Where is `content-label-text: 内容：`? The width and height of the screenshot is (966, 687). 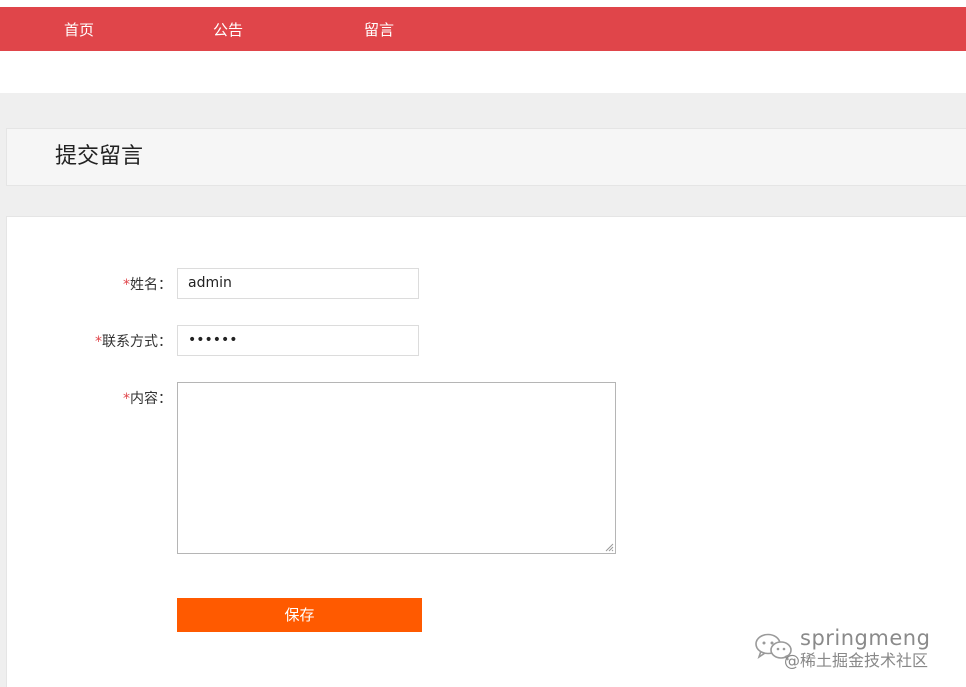
content-label-text: 内容： is located at coordinates (151, 399).